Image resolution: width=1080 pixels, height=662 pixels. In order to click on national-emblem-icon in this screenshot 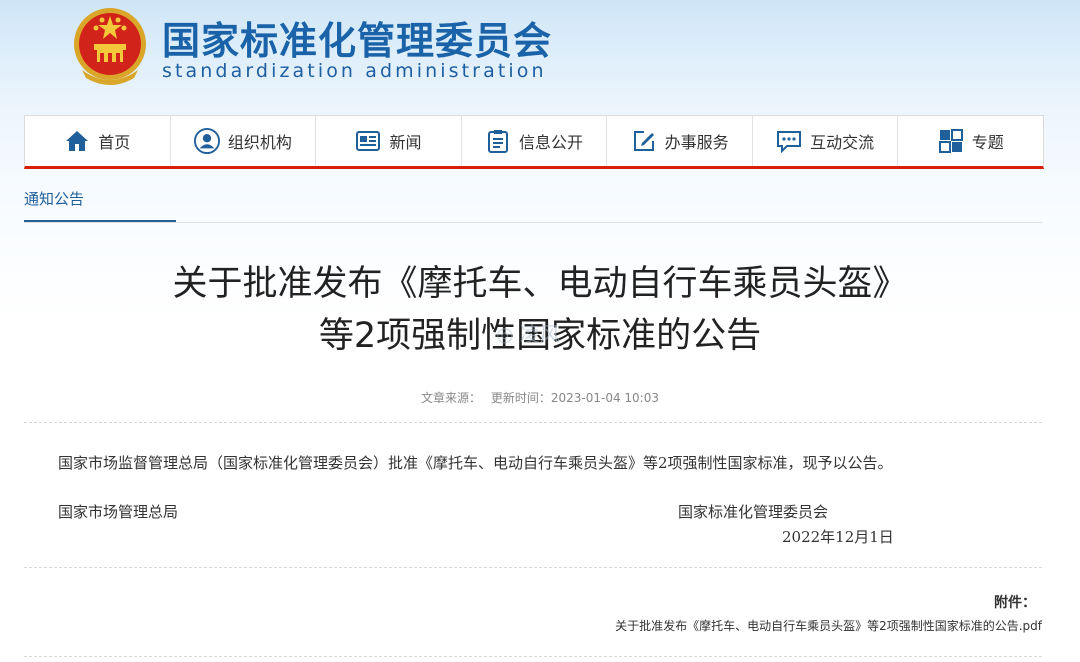, I will do `click(110, 46)`.